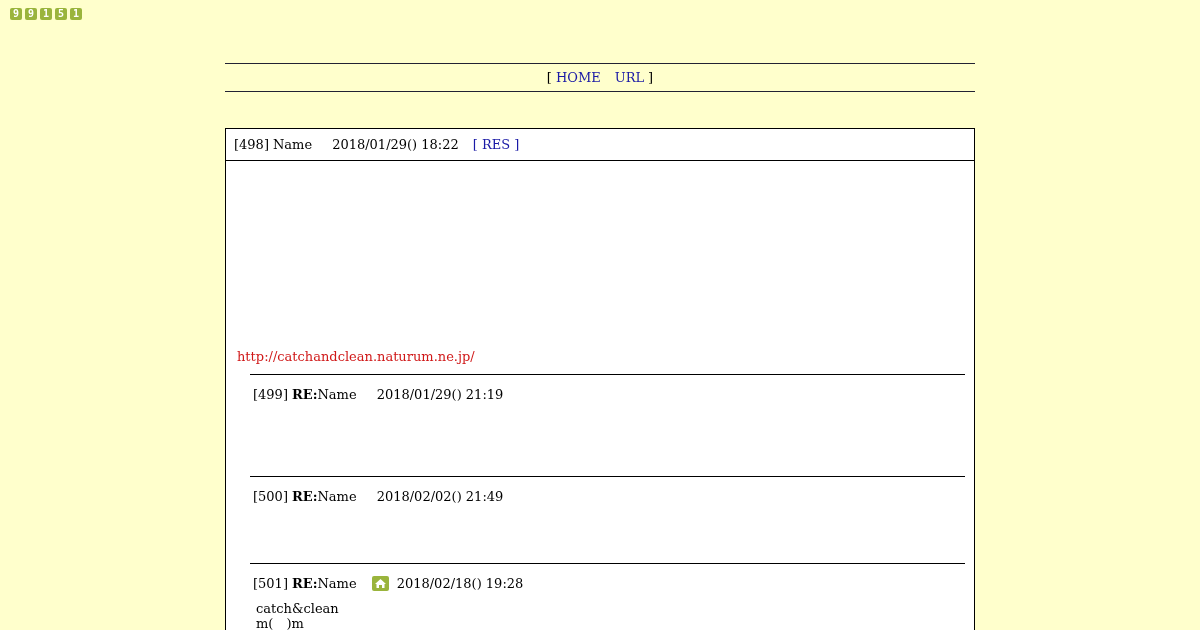 Image resolution: width=1200 pixels, height=630 pixels. What do you see at coordinates (629, 77) in the screenshot?
I see `nav-link: URL` at bounding box center [629, 77].